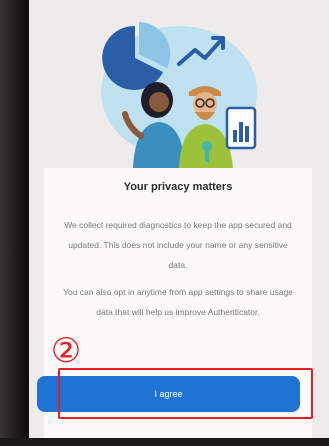 This screenshot has width=329, height=446. Describe the element at coordinates (164, 442) in the screenshot. I see `phone-bezel-bottom` at that location.